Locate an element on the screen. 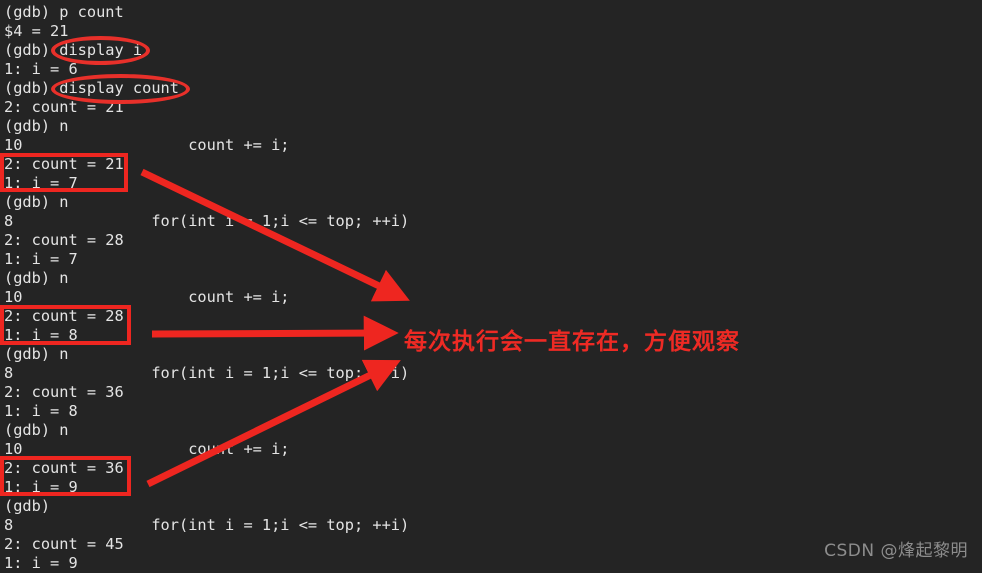  terminal-line: (gdb) p count is located at coordinates (64, 12).